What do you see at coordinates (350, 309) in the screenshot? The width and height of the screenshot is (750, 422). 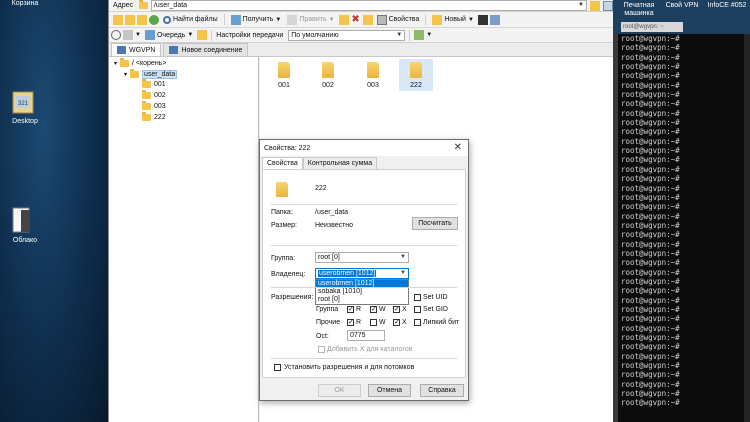 I see `group-read-checkbox: ✓` at bounding box center [350, 309].